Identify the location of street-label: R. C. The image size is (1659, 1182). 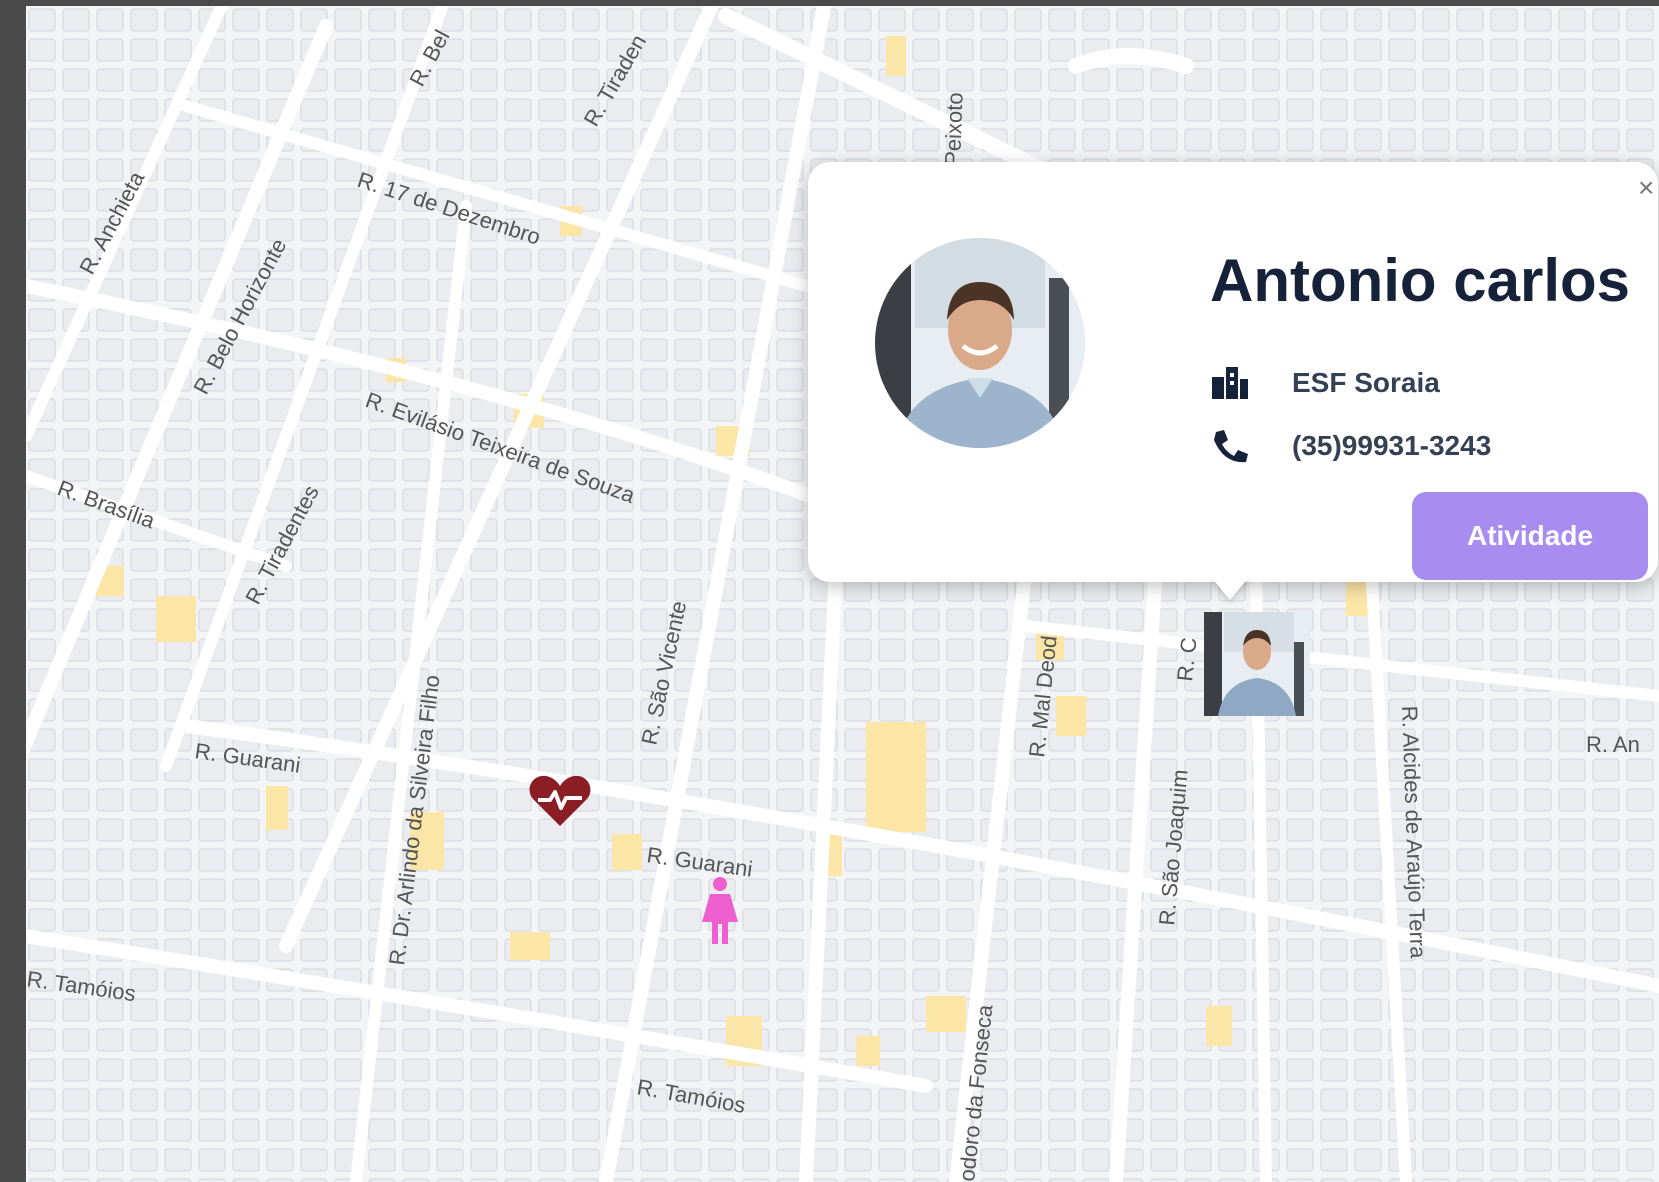
(1186, 659).